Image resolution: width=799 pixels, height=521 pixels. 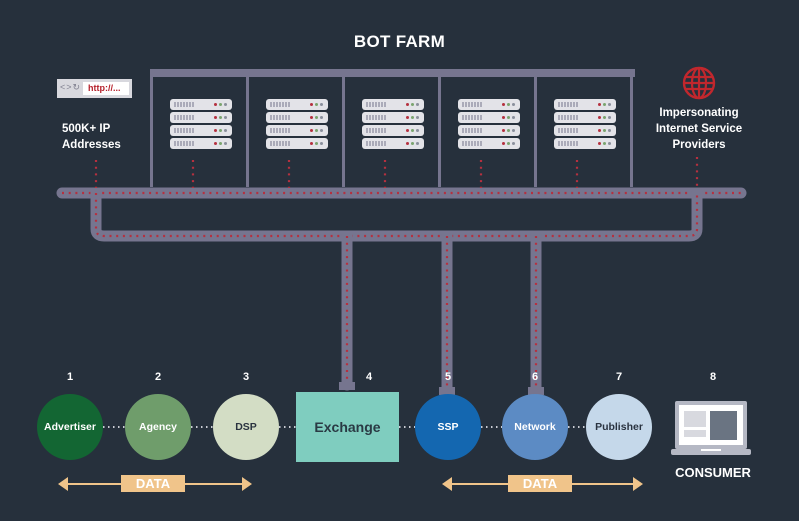 I want to click on step-number: 8, so click(x=713, y=377).